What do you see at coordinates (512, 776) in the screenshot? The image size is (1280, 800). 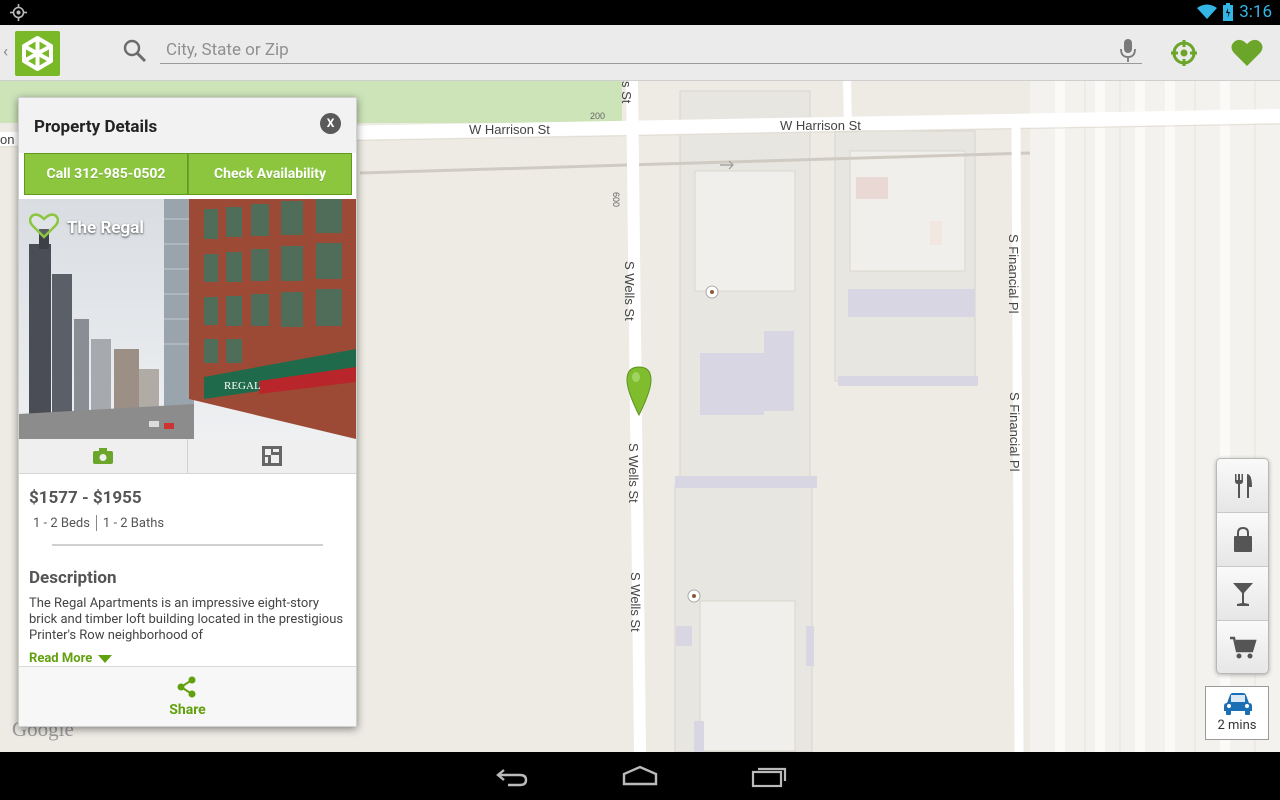 I see `back-icon` at bounding box center [512, 776].